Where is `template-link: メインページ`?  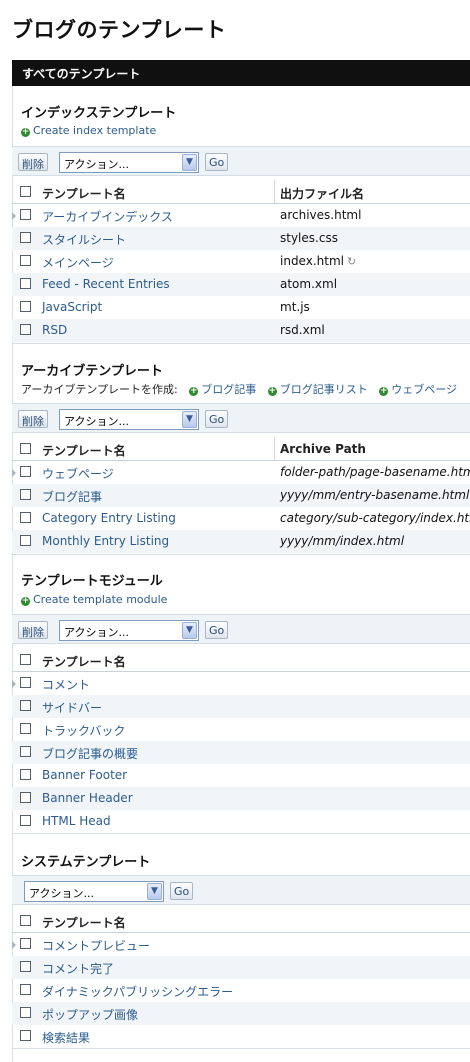
template-link: メインページ is located at coordinates (78, 262).